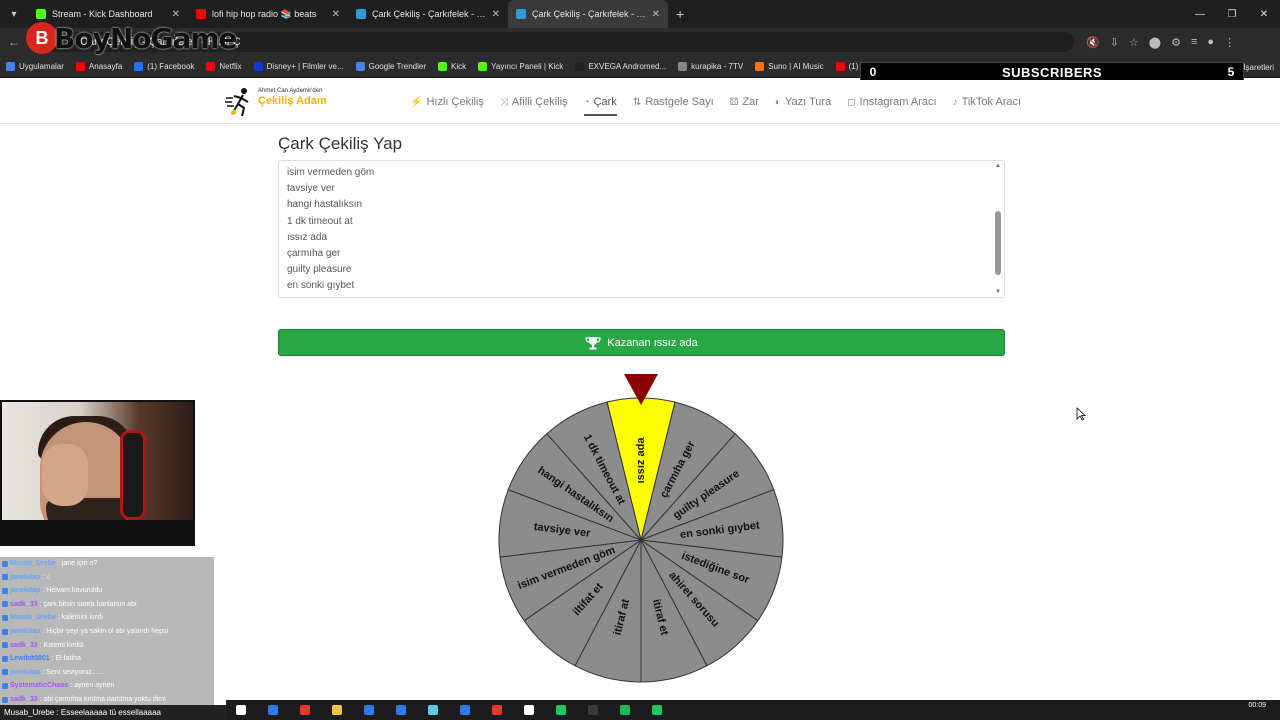  I want to click on nav-zar: ⚄ Zar, so click(744, 102).